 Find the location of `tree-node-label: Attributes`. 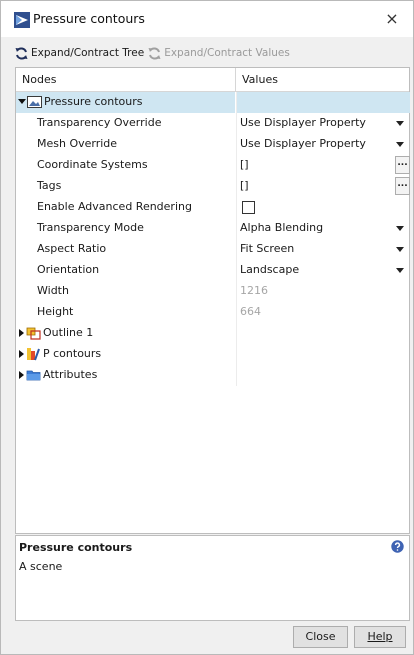

tree-node-label: Attributes is located at coordinates (70, 374).